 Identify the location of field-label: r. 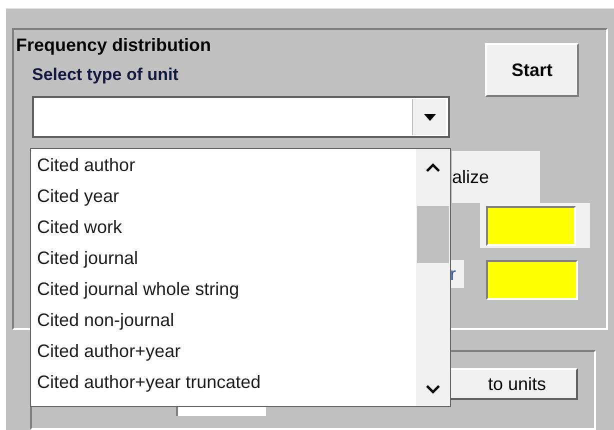
(457, 274).